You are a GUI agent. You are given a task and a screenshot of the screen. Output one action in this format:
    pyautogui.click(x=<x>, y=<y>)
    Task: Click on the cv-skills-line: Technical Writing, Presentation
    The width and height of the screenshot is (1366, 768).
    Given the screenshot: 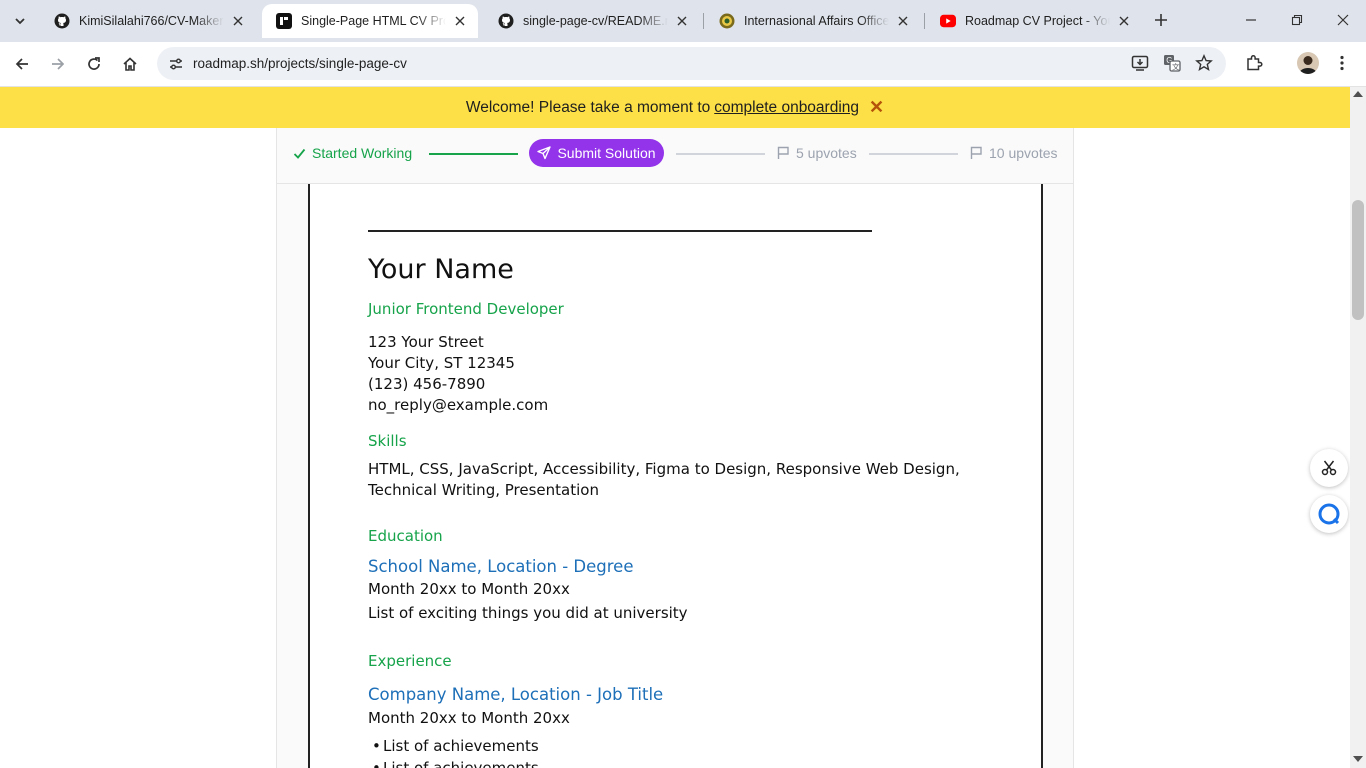 What is the action you would take?
    pyautogui.click(x=483, y=490)
    